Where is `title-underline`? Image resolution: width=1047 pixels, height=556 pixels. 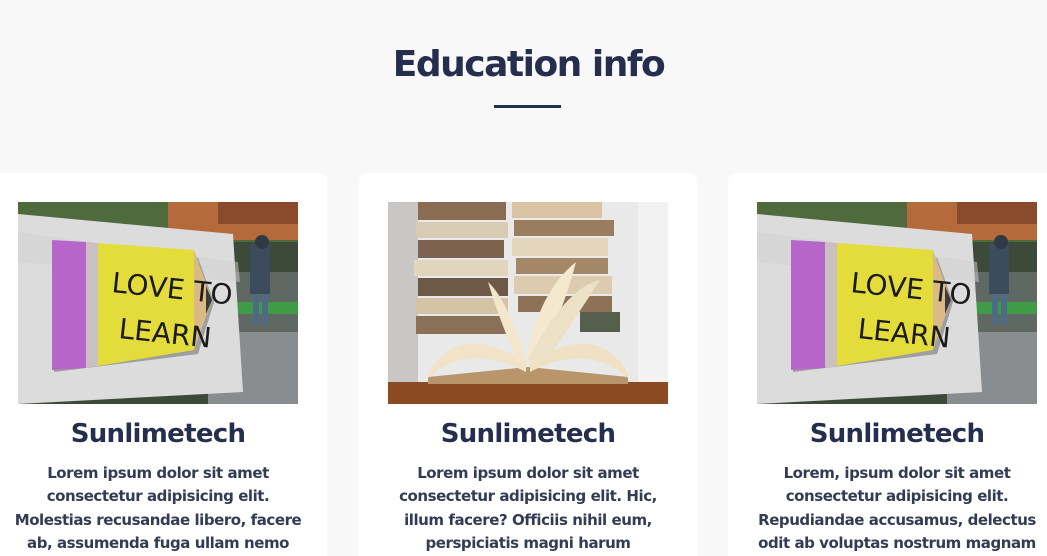 title-underline is located at coordinates (527, 106).